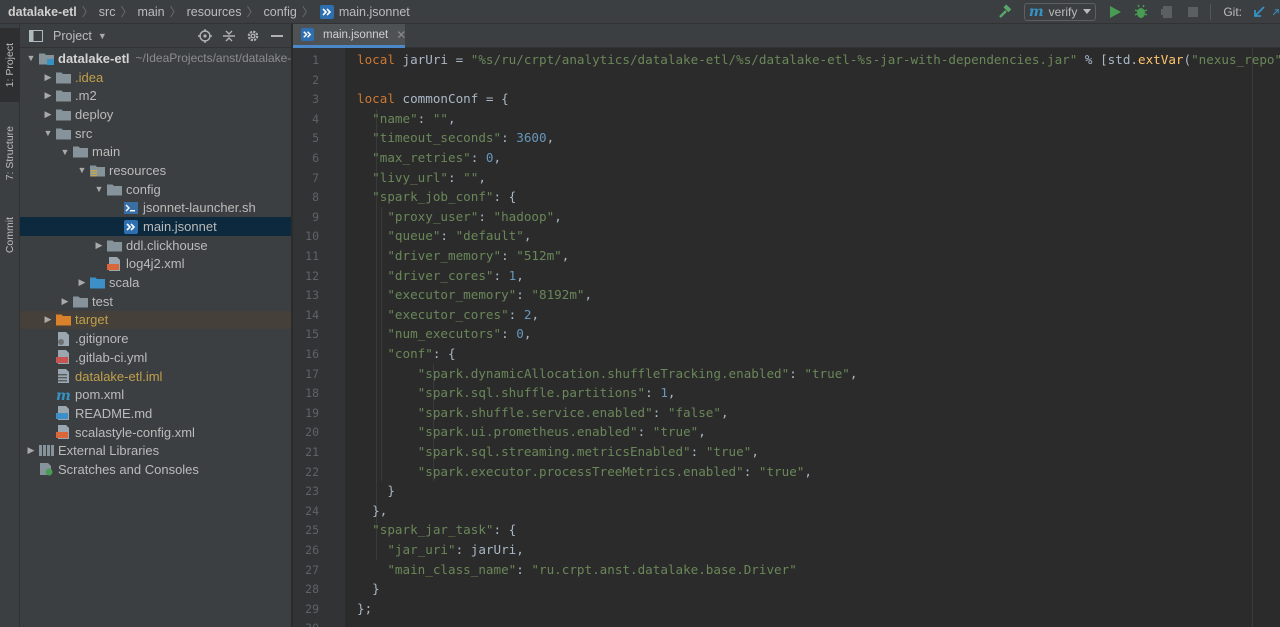 The width and height of the screenshot is (1280, 627). Describe the element at coordinates (1141, 12) in the screenshot. I see `debug-icon` at that location.